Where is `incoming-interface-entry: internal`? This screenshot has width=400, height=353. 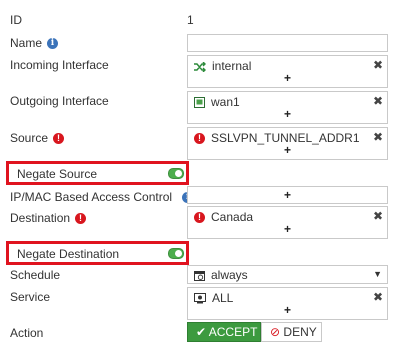
incoming-interface-entry: internal is located at coordinates (222, 66).